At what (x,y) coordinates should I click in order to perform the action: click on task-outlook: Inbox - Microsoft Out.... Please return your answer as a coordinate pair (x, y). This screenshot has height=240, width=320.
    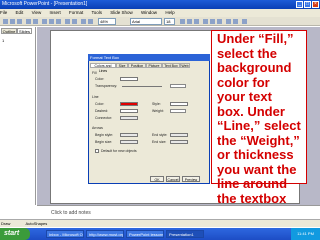
    Looking at the image, I should click on (65, 234).